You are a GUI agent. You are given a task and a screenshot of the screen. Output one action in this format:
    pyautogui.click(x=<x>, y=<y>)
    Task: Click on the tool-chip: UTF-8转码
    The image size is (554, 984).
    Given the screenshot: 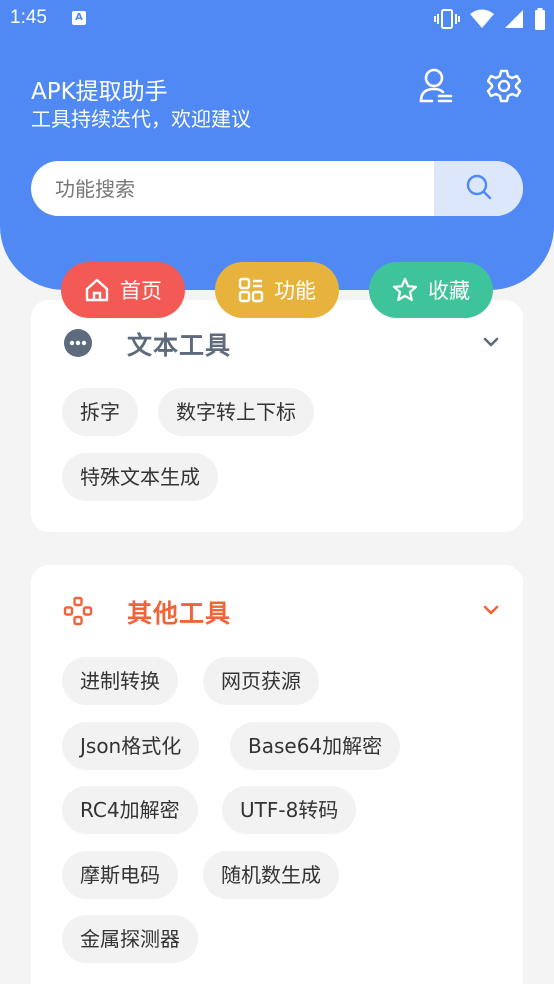 What is the action you would take?
    pyautogui.click(x=289, y=810)
    